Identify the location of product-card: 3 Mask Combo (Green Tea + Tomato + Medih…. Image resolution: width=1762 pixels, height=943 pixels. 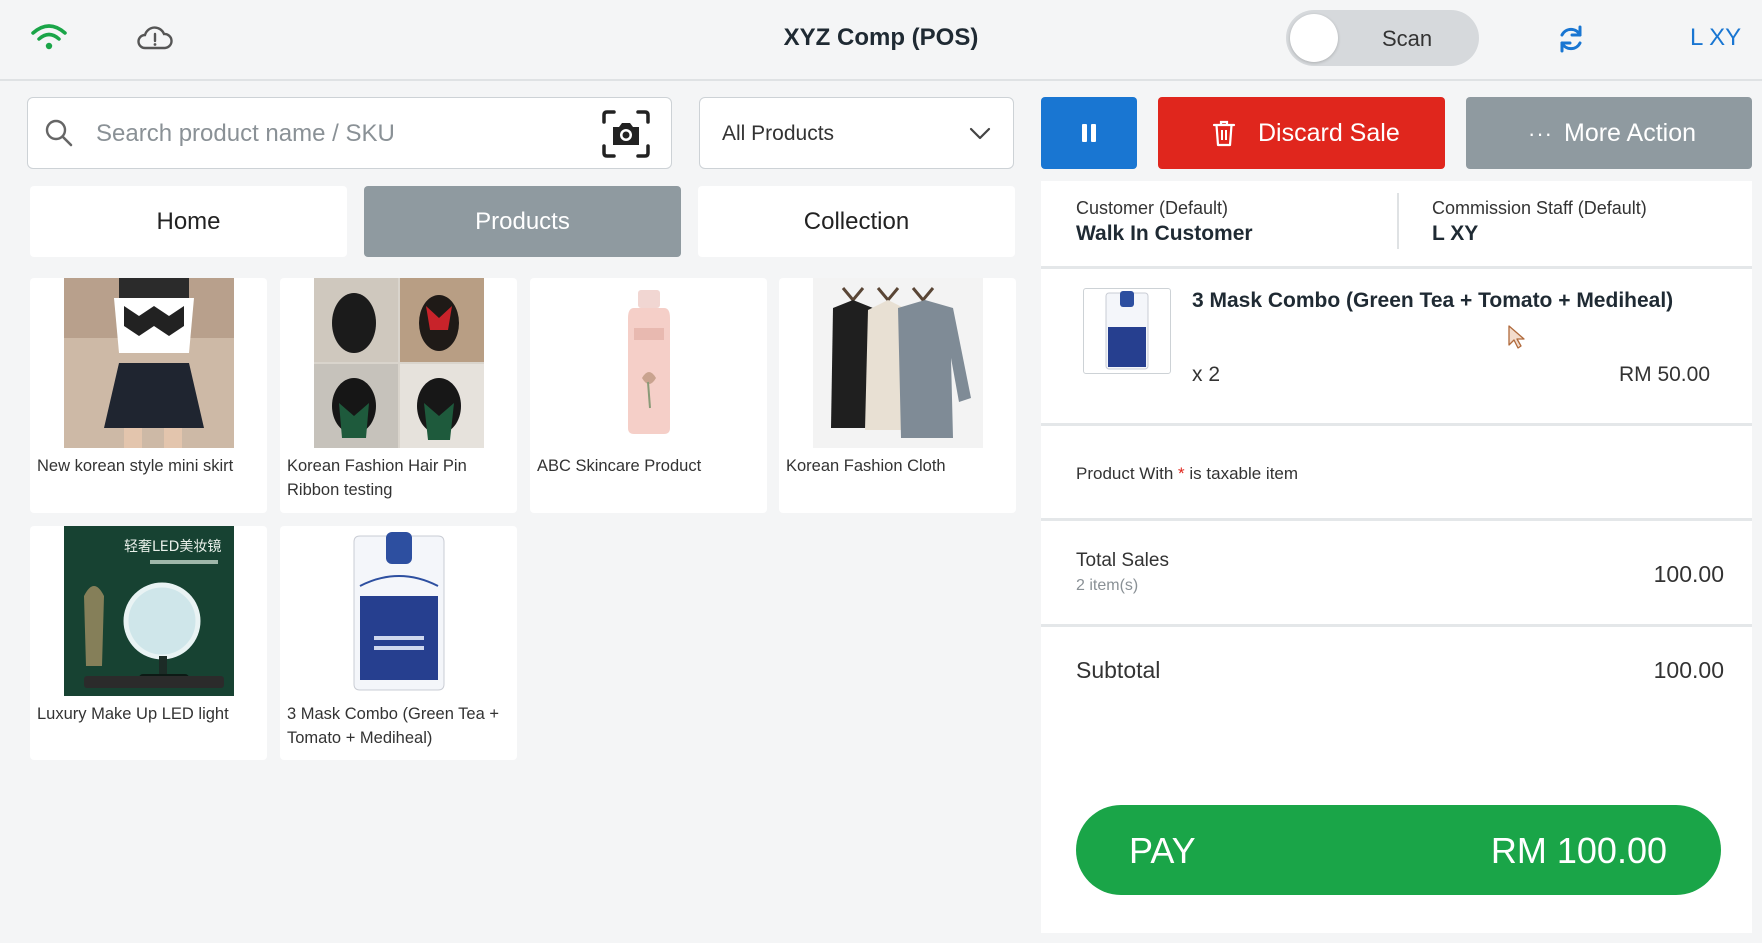
(398, 643).